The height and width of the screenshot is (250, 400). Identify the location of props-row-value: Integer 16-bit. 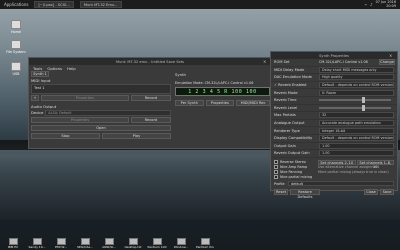
(356, 130).